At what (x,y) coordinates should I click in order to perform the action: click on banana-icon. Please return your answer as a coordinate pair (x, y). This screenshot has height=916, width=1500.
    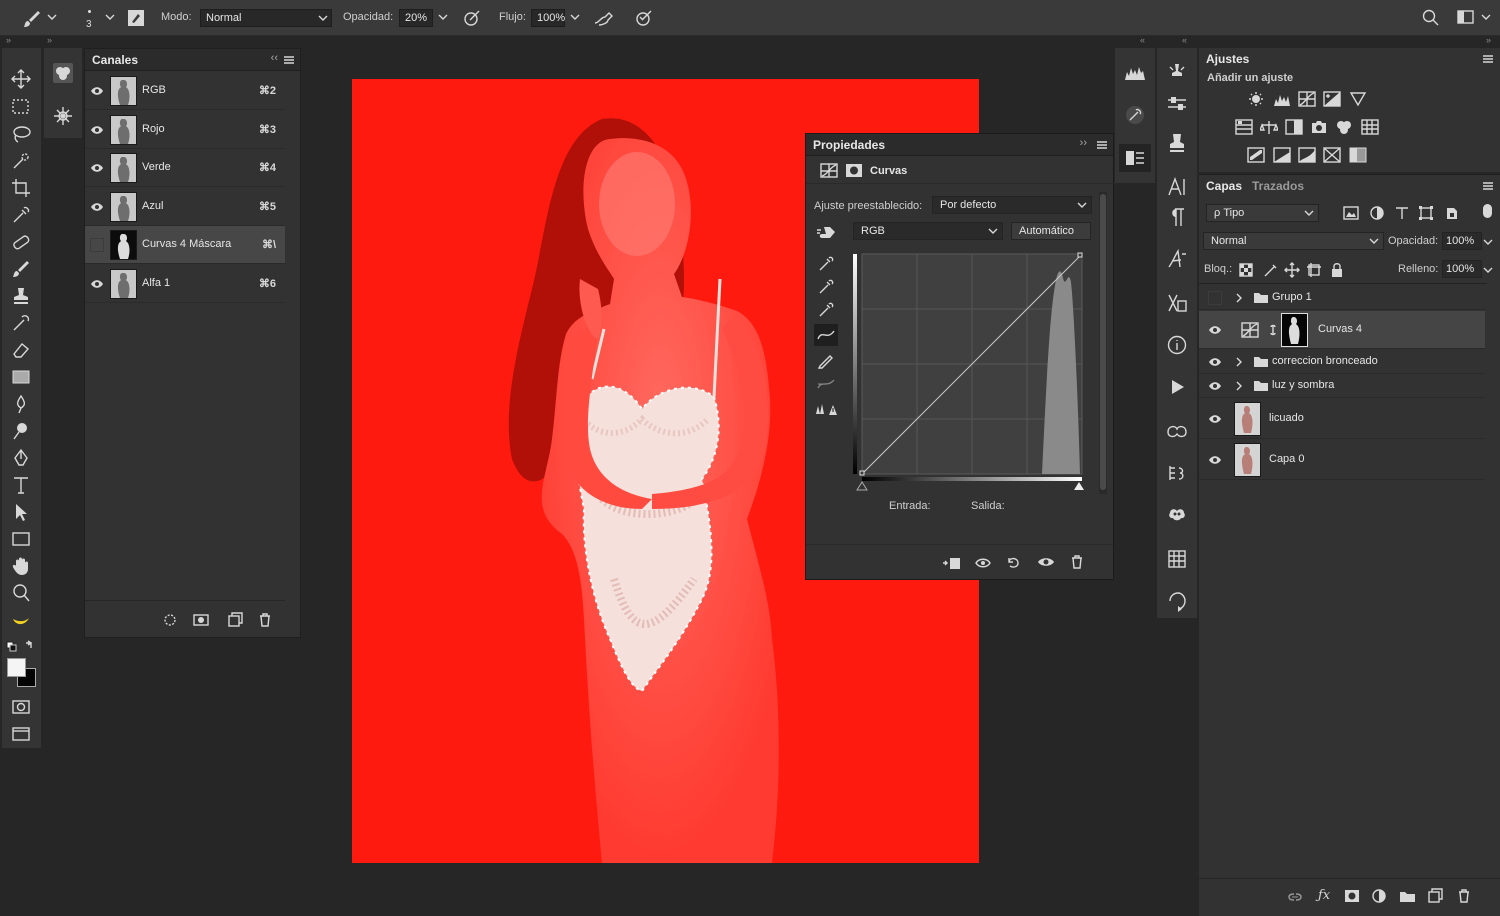
    Looking at the image, I should click on (21, 620).